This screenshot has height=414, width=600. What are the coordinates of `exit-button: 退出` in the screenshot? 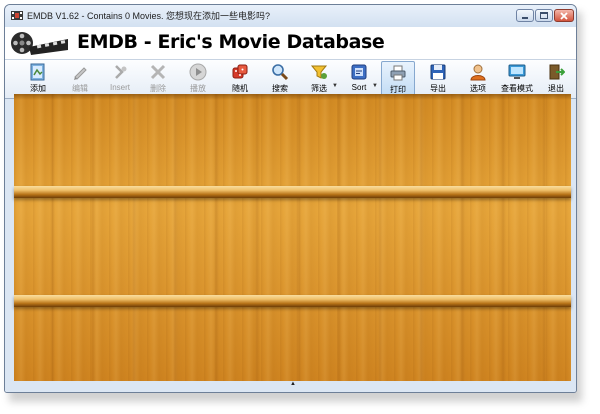 It's located at (556, 78).